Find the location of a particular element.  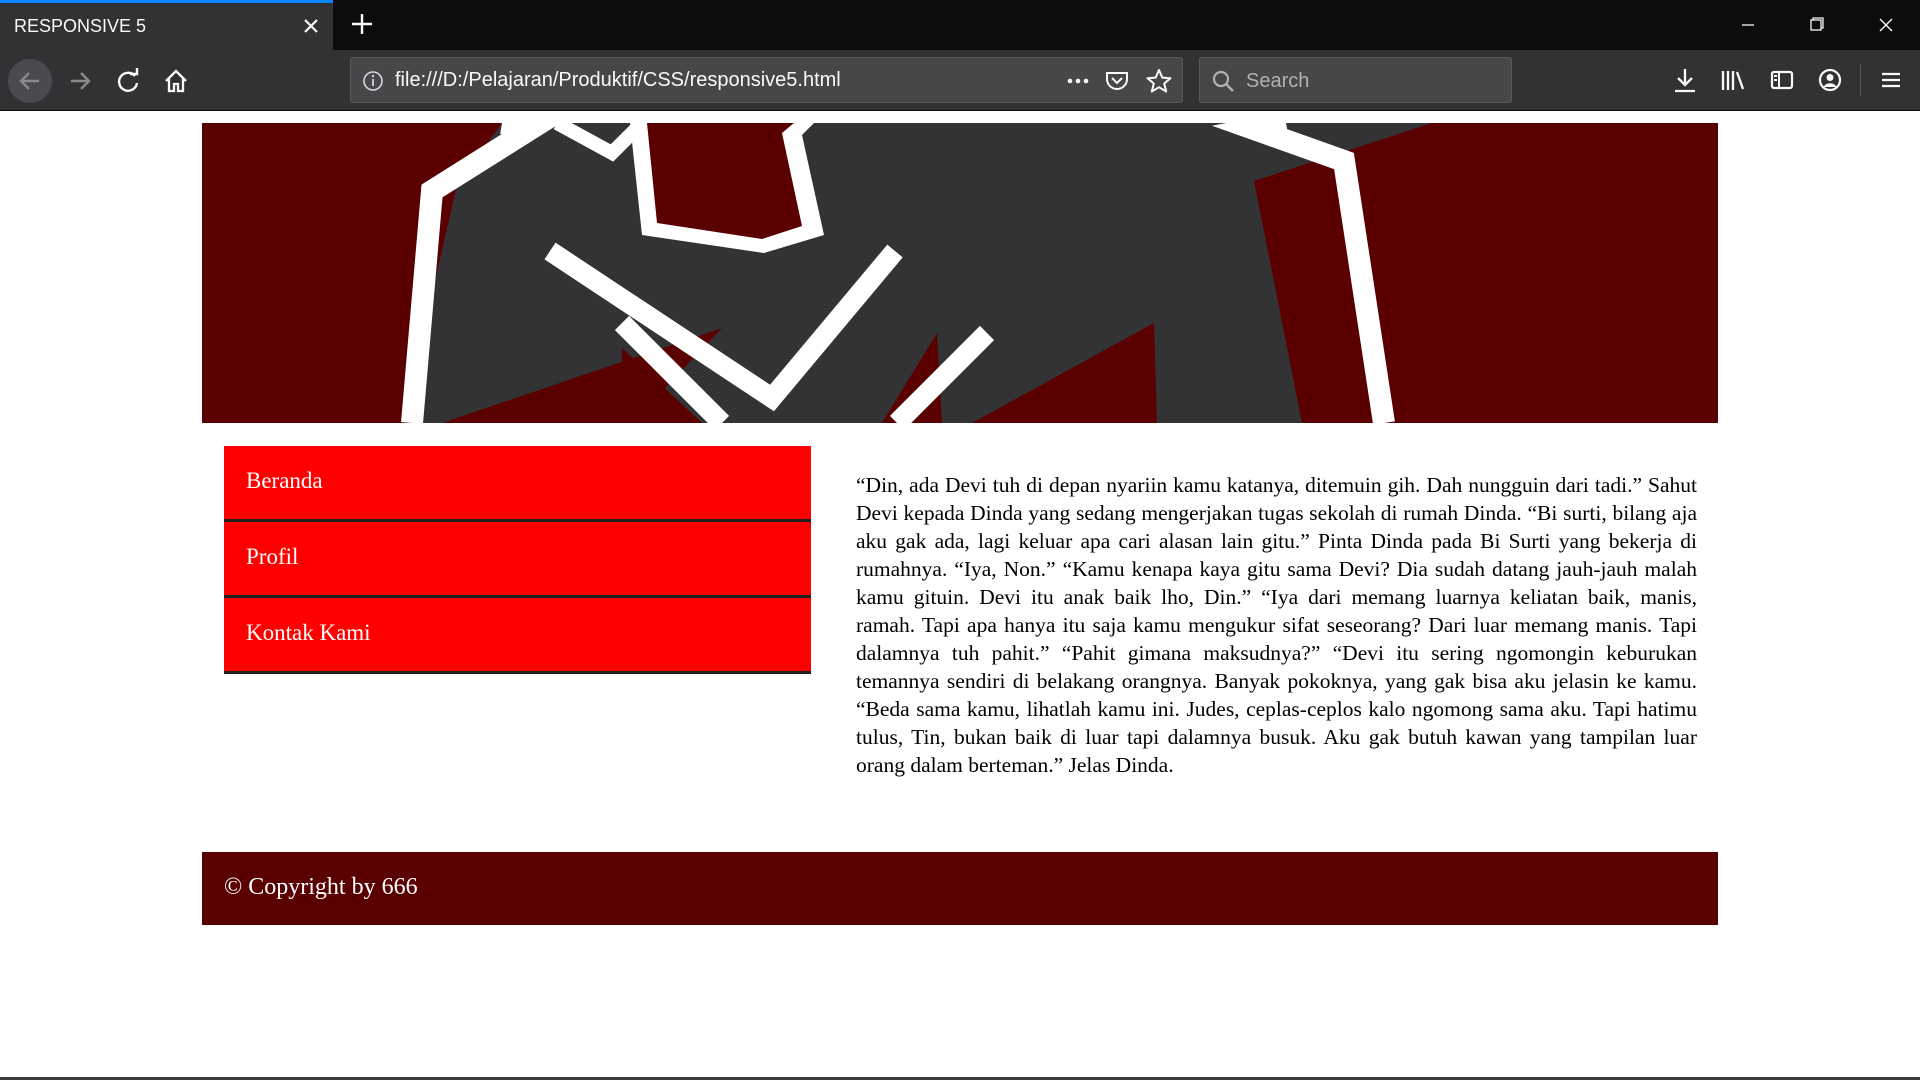

hamburger-menu-icon is located at coordinates (1891, 80).